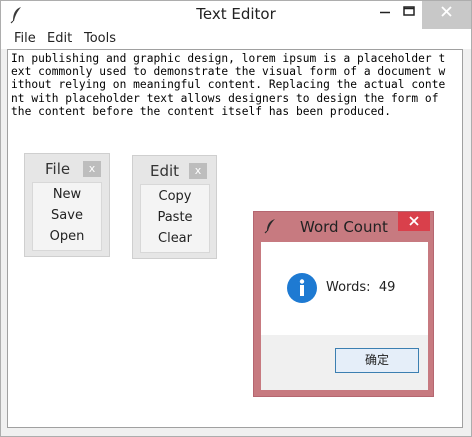 The height and width of the screenshot is (437, 472). Describe the element at coordinates (377, 360) in the screenshot. I see `ok-button: 确定` at that location.